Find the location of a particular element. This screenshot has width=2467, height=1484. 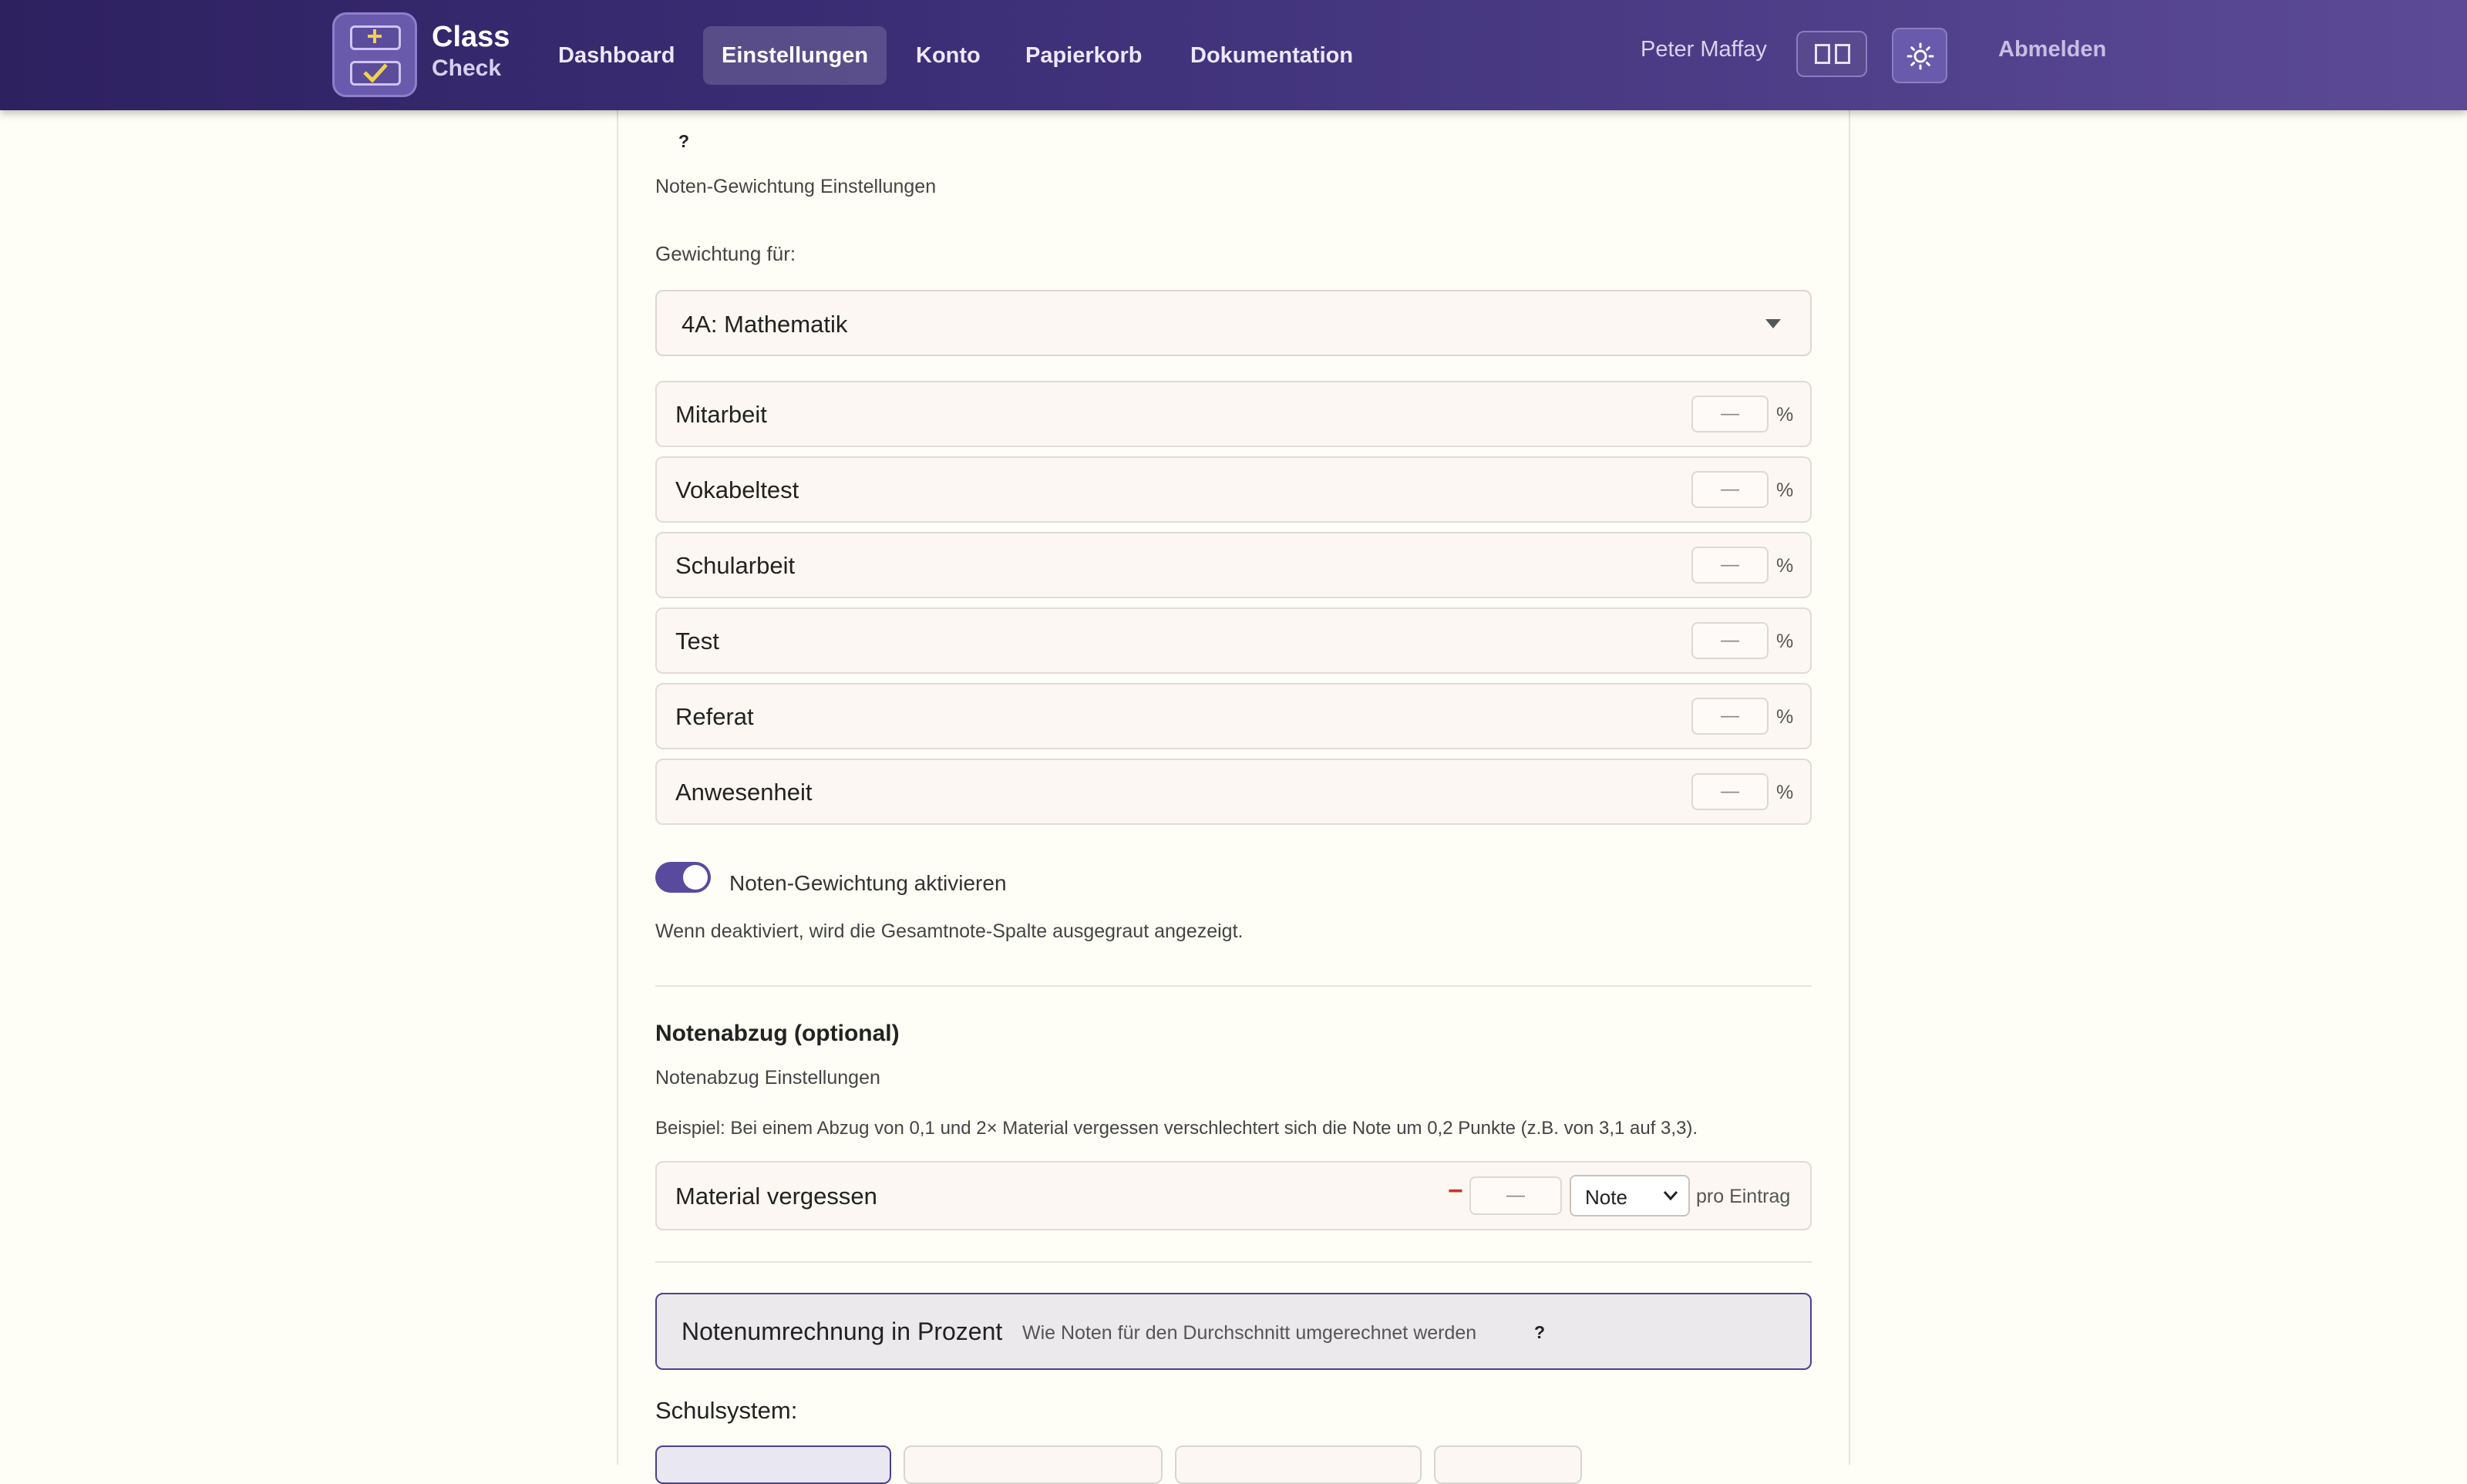

weighting-toggle-label: Noten-Gewichtung aktivieren is located at coordinates (868, 883).